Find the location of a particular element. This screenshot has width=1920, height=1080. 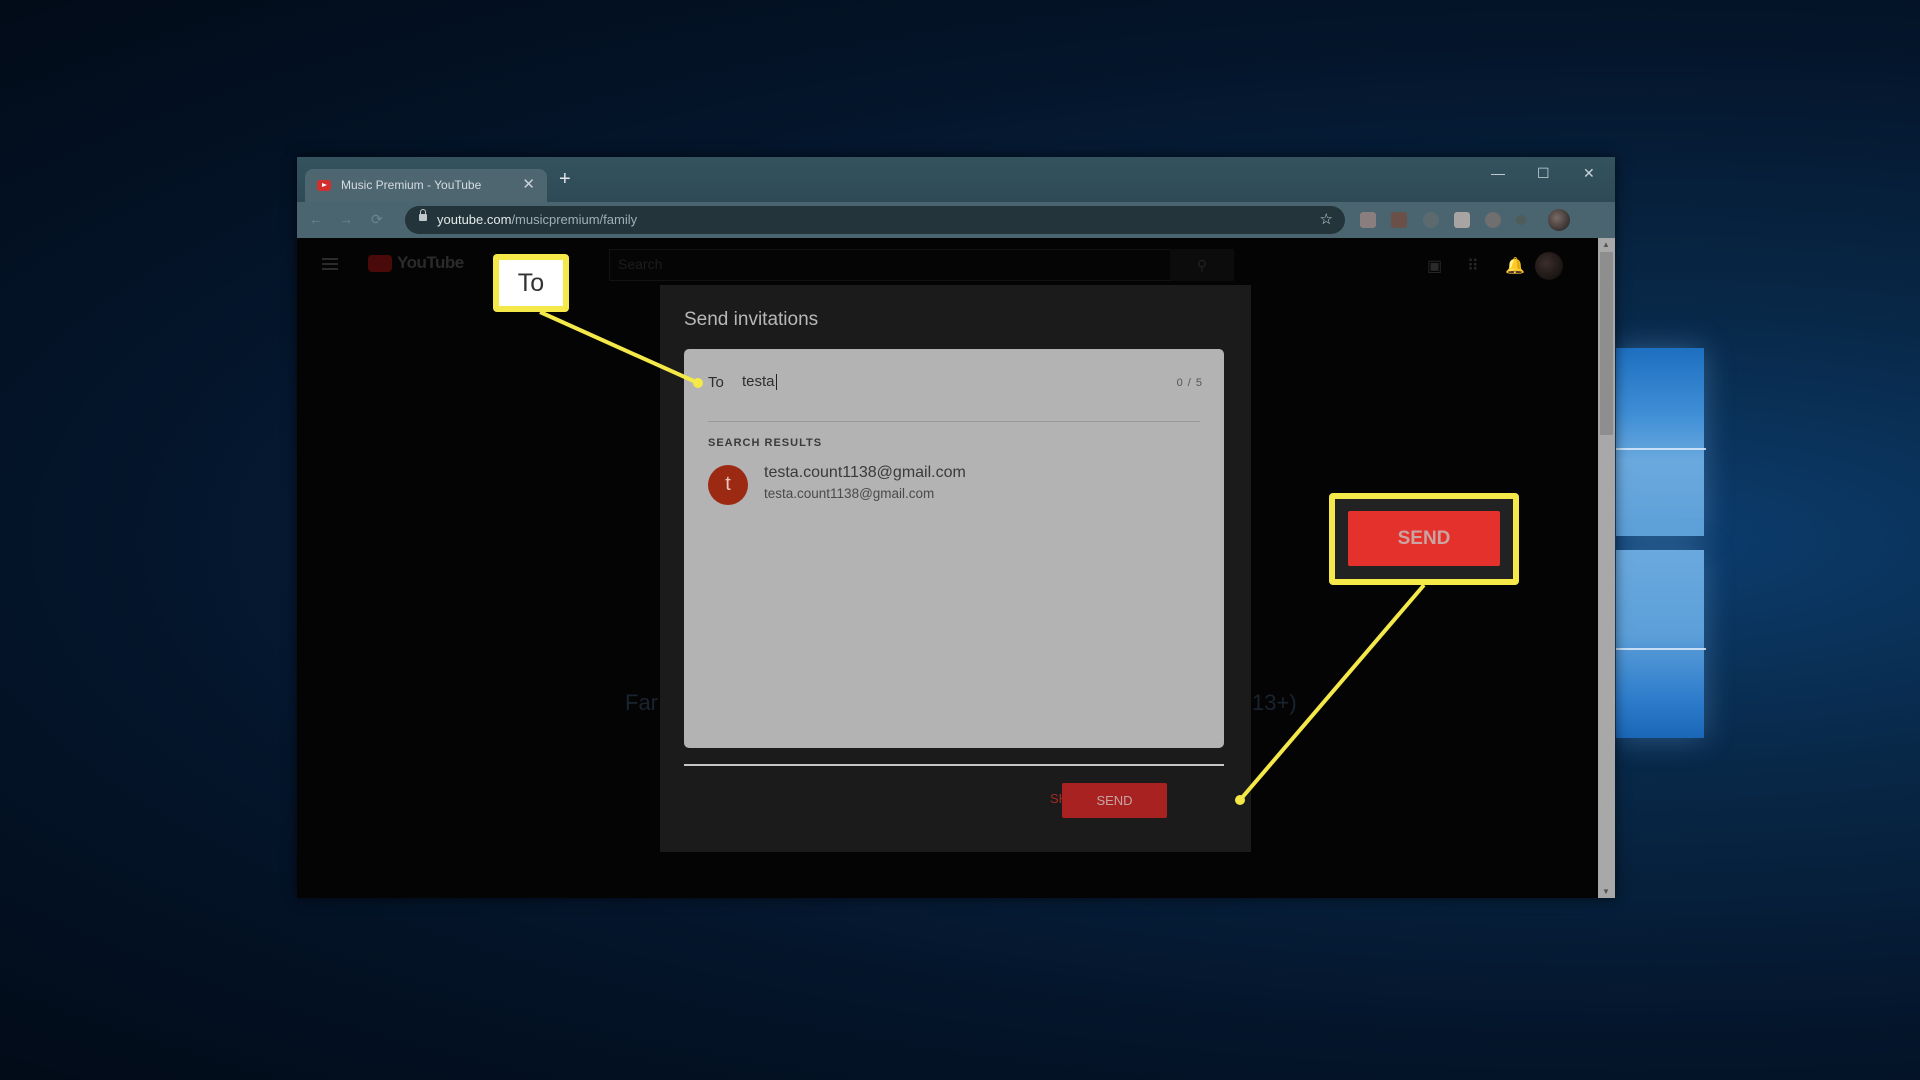

youtube-search-input: Search is located at coordinates (890, 265).